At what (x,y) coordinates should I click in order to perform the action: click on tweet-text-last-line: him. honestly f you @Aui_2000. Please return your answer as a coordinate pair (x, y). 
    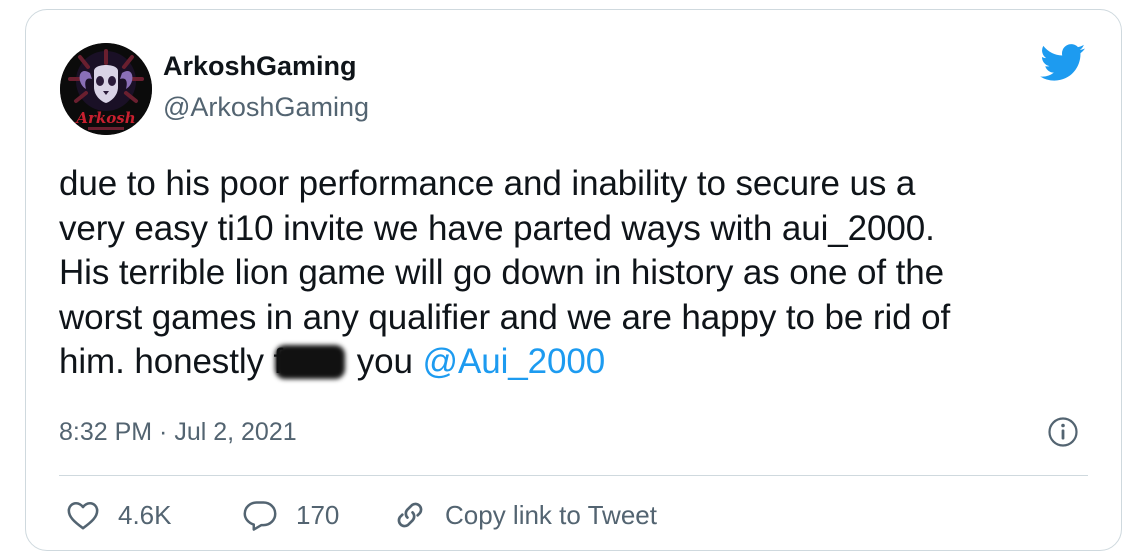
    Looking at the image, I should click on (579, 362).